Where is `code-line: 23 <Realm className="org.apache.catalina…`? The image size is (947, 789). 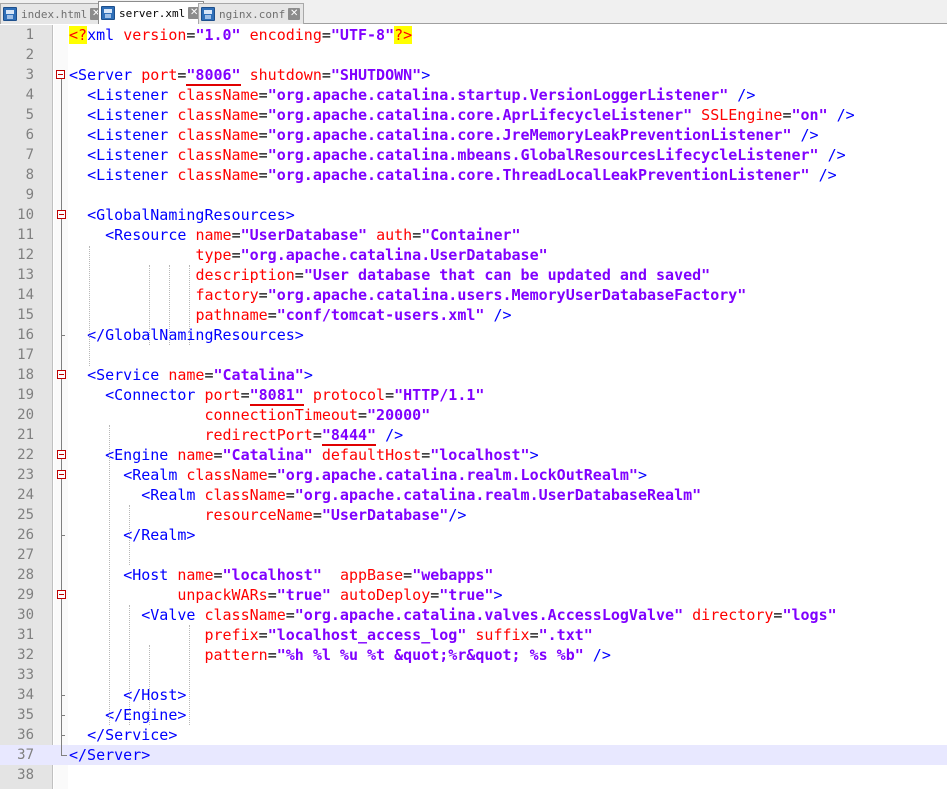
code-line: 23 <Realm className="org.apache.catalina… is located at coordinates (473, 475).